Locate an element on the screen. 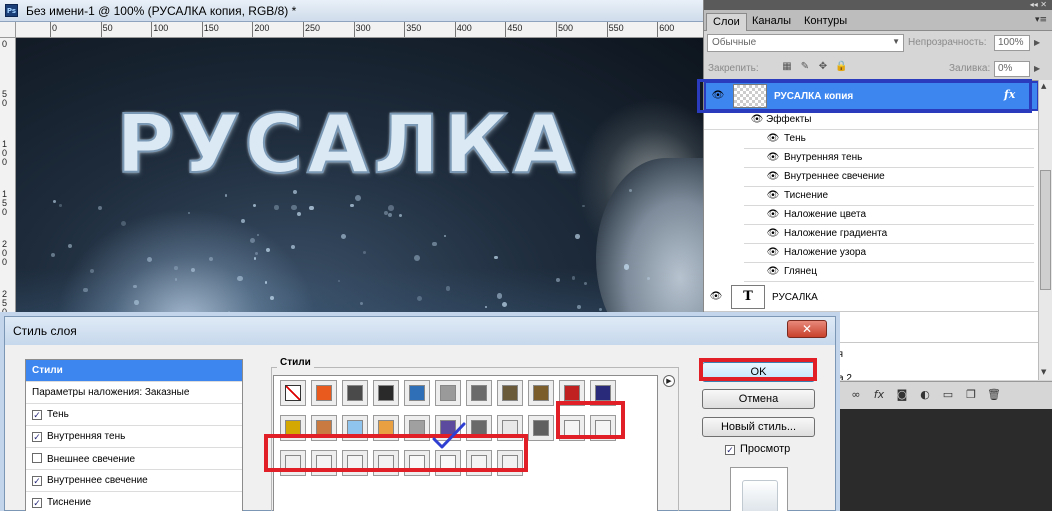 This screenshot has height=511, width=1052. style-category-item: ✓ Тень is located at coordinates (134, 415).